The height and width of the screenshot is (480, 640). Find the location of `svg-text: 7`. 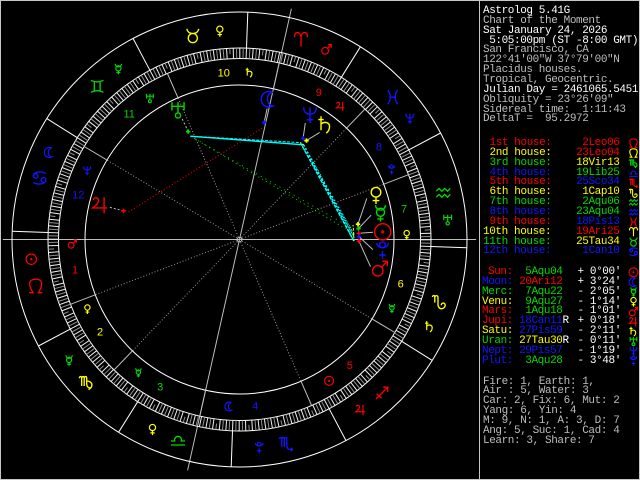

svg-text: 7 is located at coordinates (404, 210).